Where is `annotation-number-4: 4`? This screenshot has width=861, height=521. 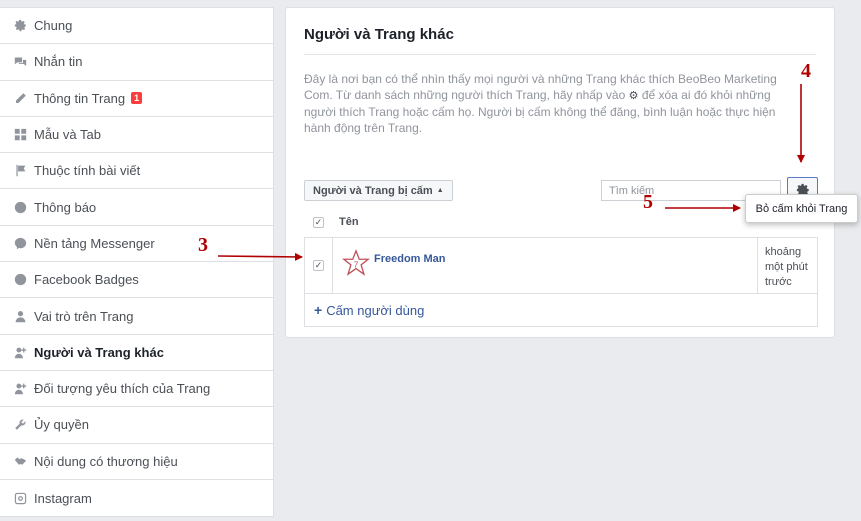
annotation-number-4: 4 is located at coordinates (806, 71).